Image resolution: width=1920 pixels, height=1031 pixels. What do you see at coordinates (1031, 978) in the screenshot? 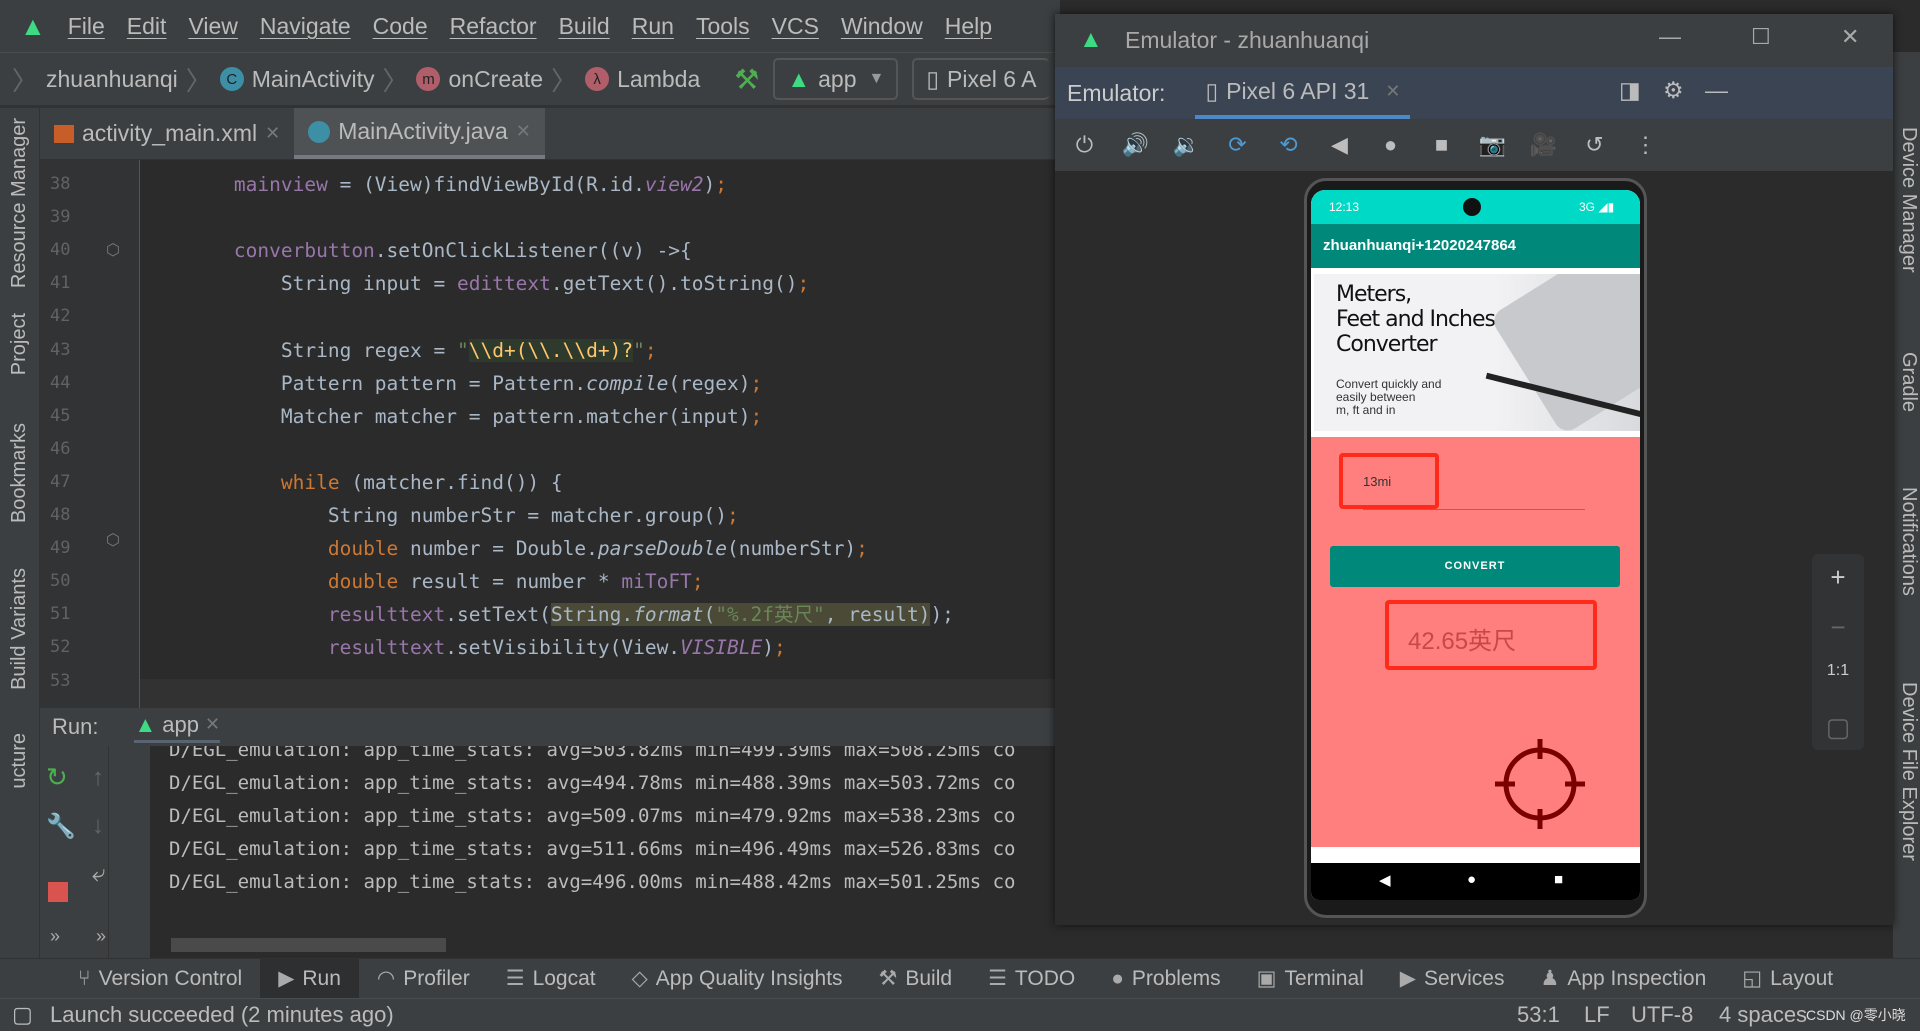
I see `tool-tab-todo: ☰ TODO` at bounding box center [1031, 978].